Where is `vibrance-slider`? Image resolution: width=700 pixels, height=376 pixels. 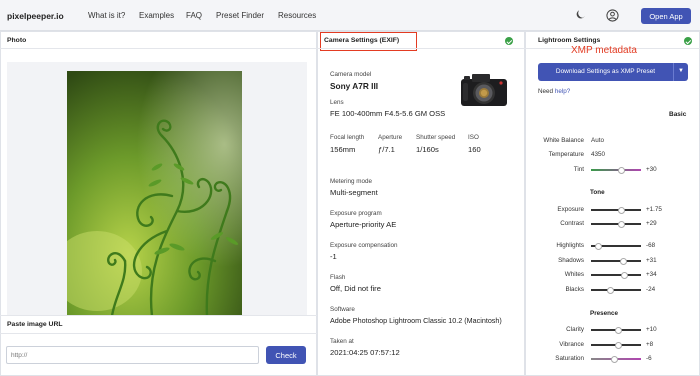
vibrance-slider is located at coordinates (616, 345).